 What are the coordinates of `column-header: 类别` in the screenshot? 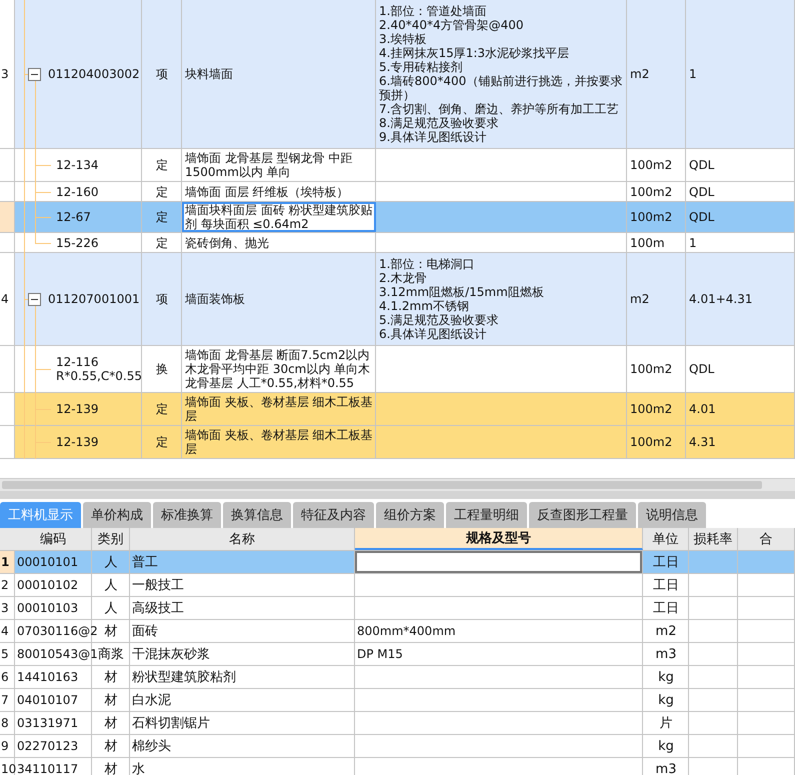 It's located at (111, 539).